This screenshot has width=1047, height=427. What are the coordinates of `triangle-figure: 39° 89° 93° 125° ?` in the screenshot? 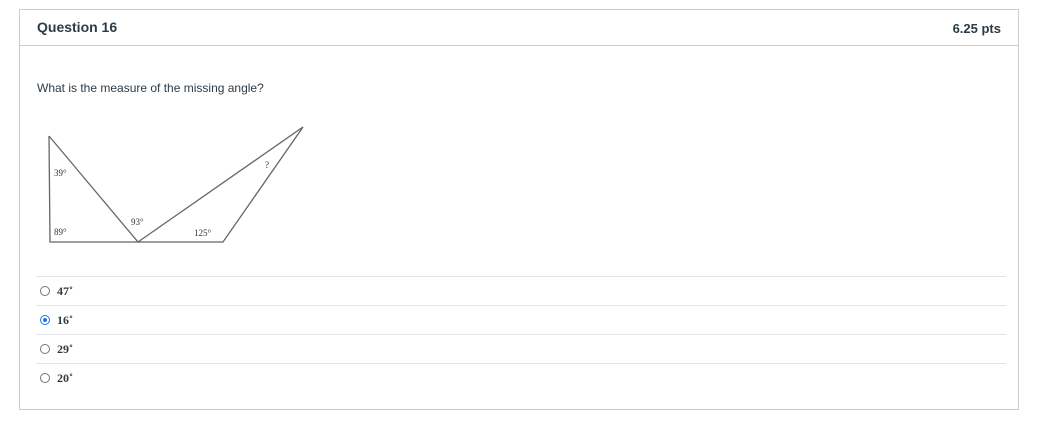 It's located at (184, 188).